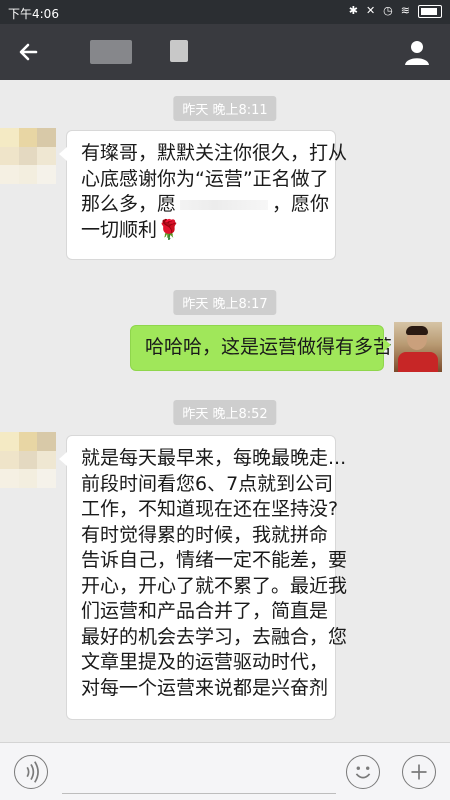  I want to click on message-line: 哈哈哈，这是运营做得有多苦, so click(269, 347).